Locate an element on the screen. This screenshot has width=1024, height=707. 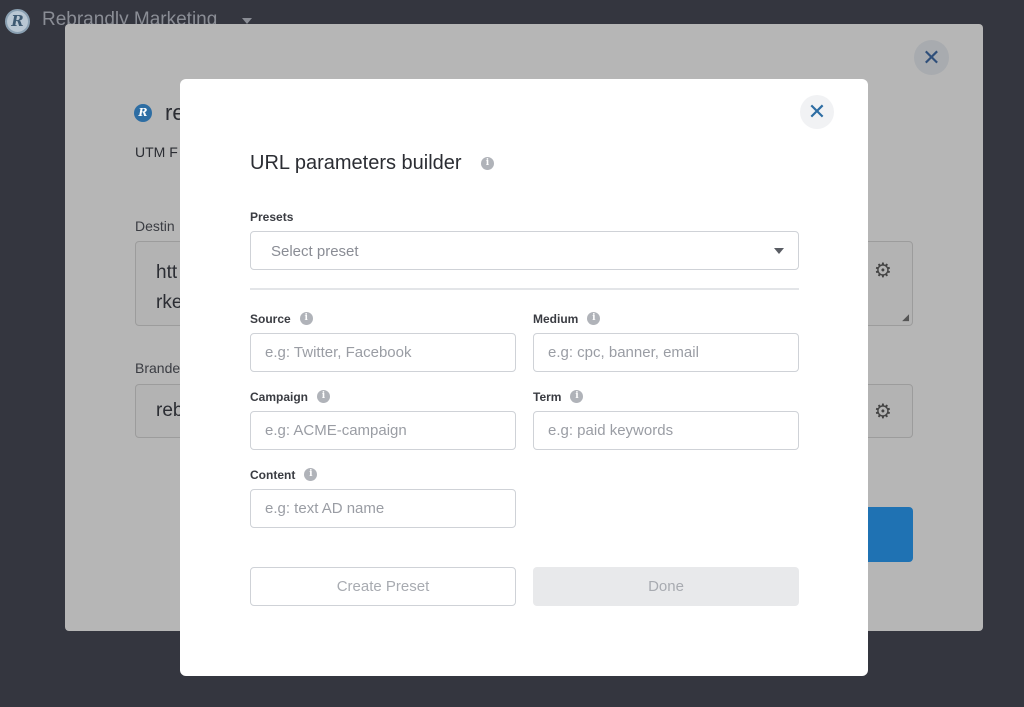
source-label: Source i is located at coordinates (281, 319).